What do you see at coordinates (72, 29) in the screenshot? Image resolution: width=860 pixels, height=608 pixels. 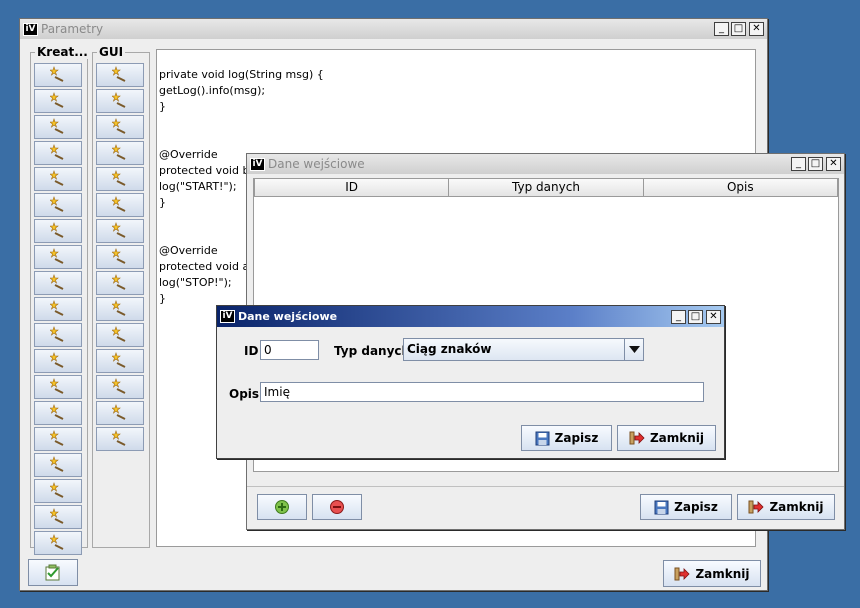 I see `window-title: Parametry` at bounding box center [72, 29].